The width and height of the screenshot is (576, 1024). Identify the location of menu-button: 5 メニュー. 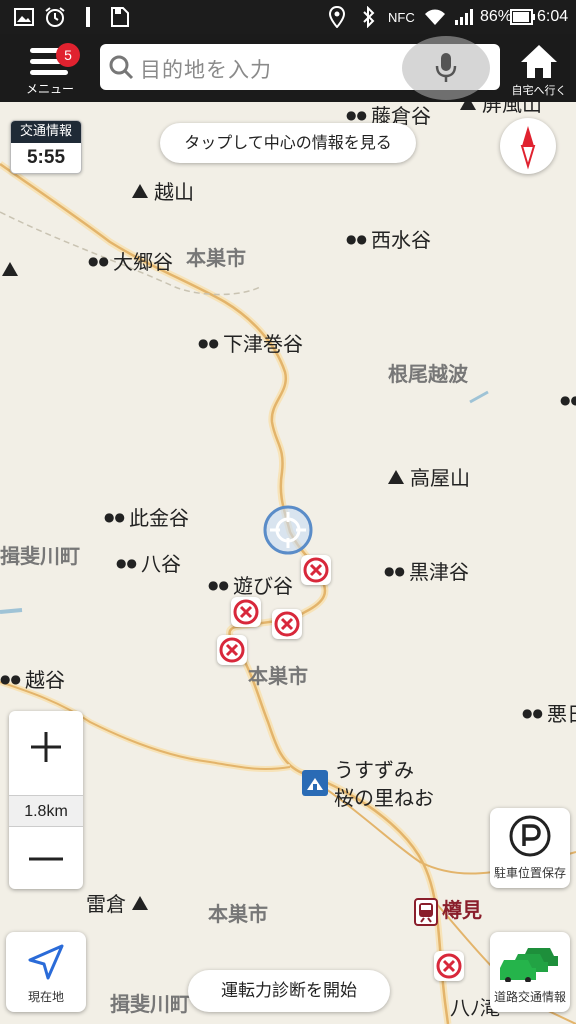
(50, 69).